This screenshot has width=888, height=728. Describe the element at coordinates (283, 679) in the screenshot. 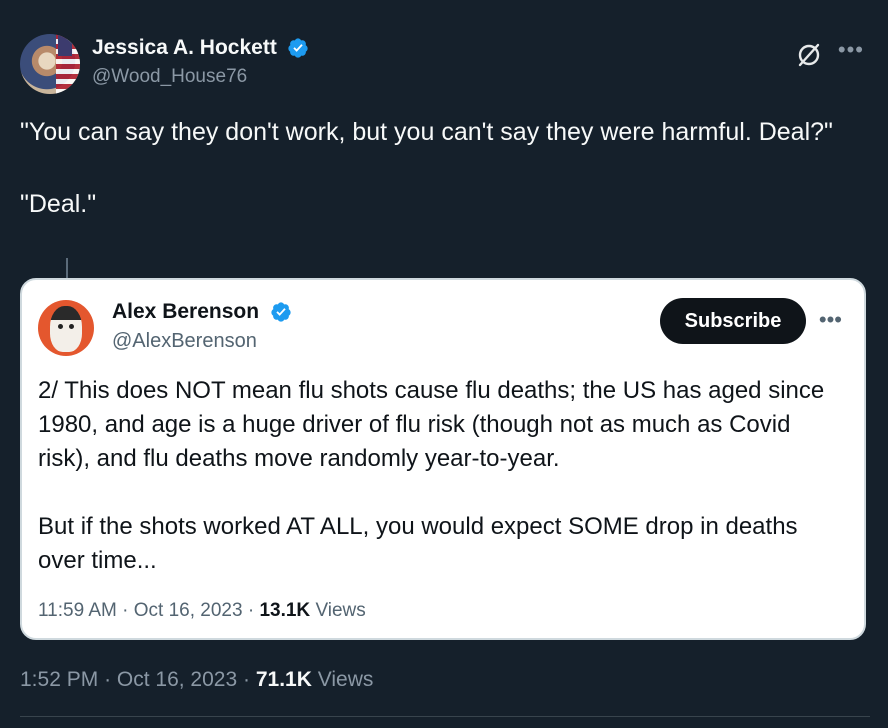

I see `tweet-views-count: 71.1K` at that location.